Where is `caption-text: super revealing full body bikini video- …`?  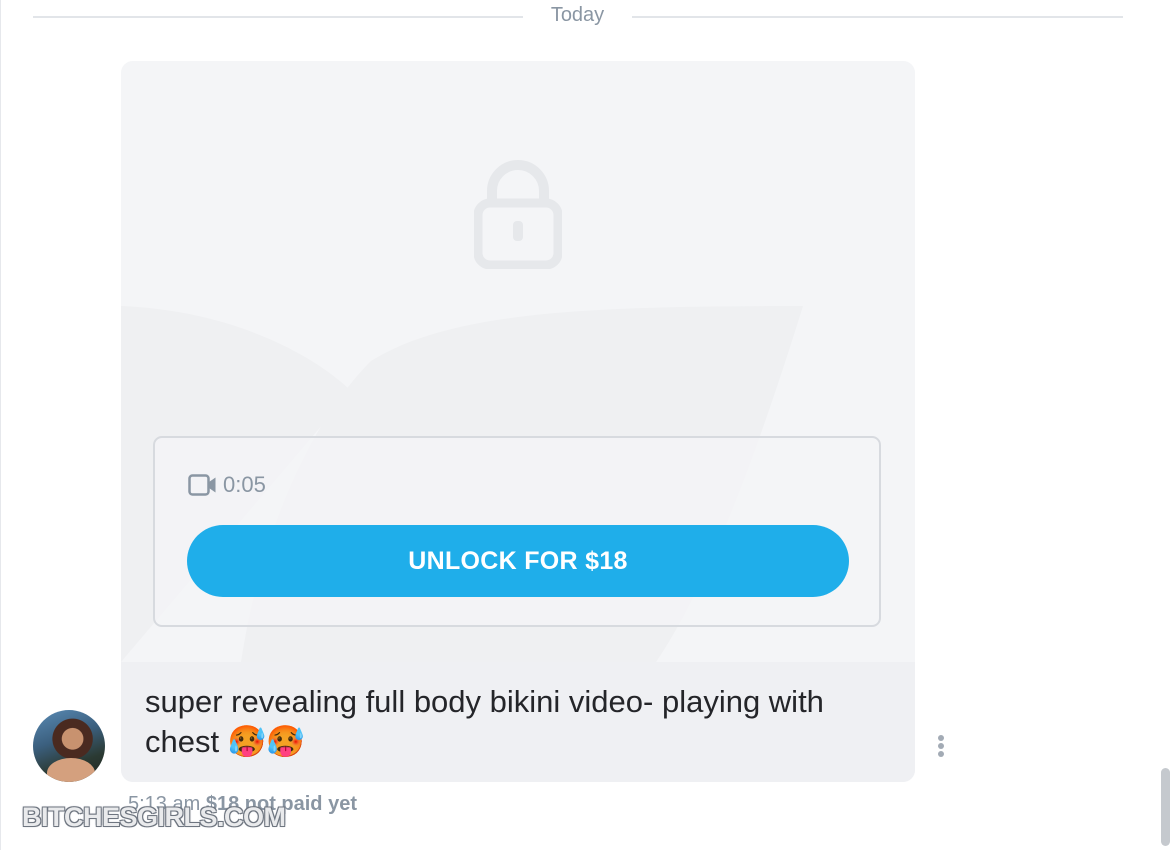
caption-text: super revealing full body bikini video- … is located at coordinates (484, 721).